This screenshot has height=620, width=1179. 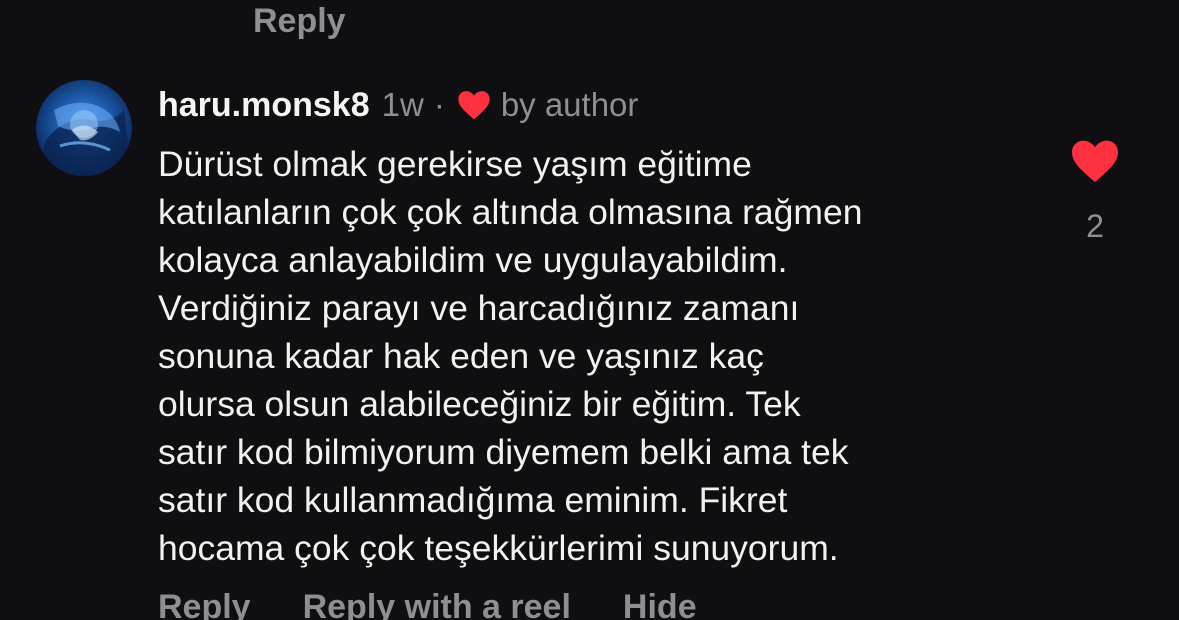 I want to click on like-button, so click(x=1095, y=161).